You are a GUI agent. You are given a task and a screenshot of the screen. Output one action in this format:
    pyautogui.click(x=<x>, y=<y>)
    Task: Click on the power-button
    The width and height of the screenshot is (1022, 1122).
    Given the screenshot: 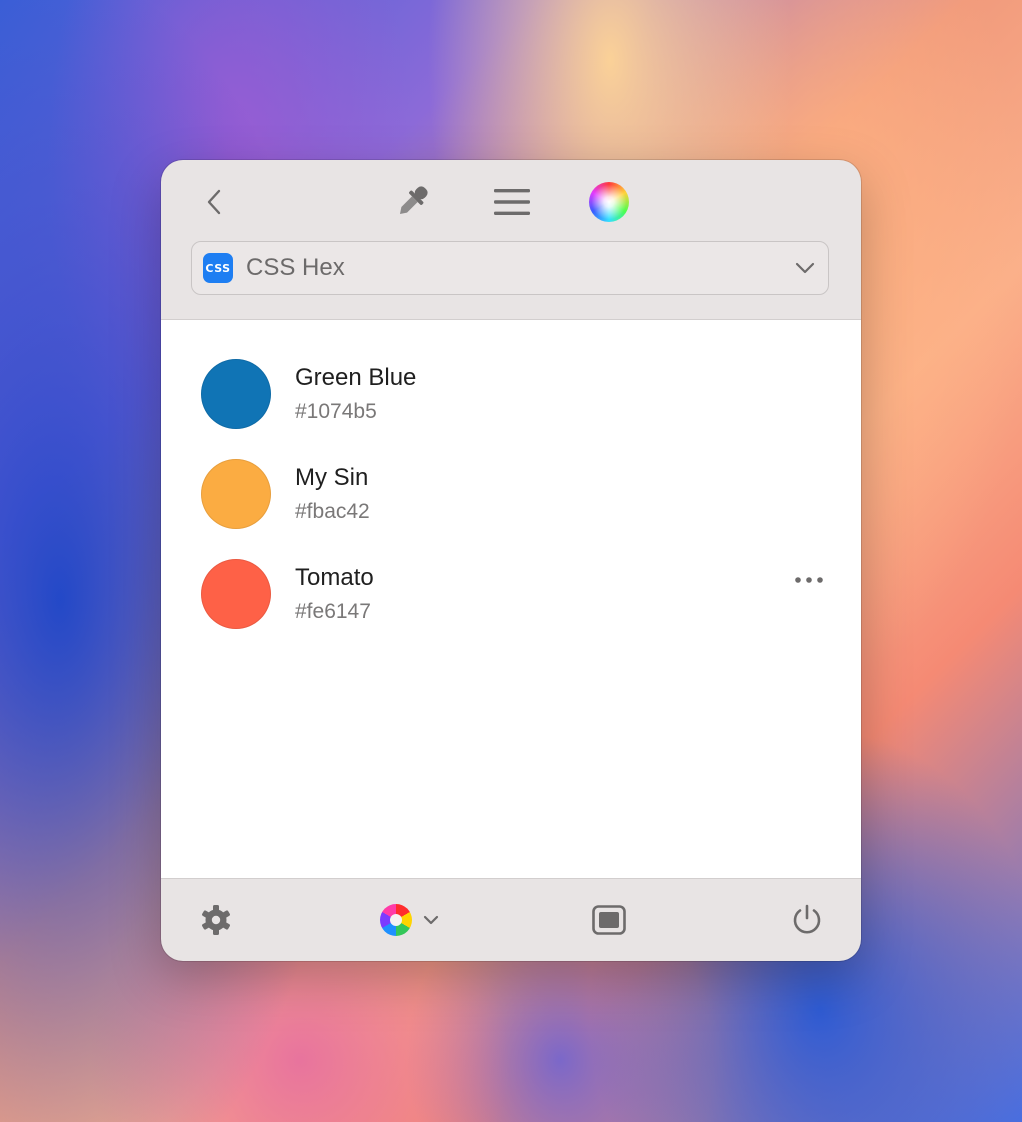 What is the action you would take?
    pyautogui.click(x=807, y=920)
    